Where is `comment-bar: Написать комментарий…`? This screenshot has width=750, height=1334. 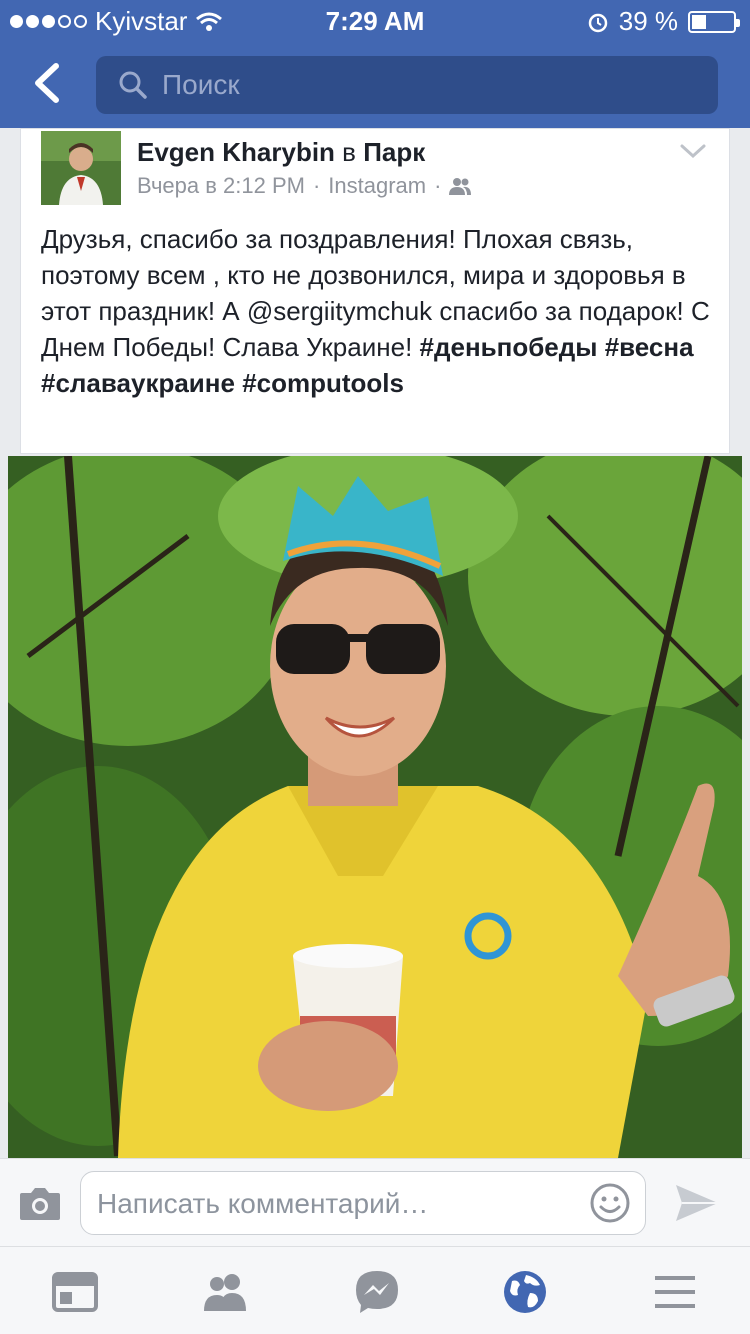
comment-bar: Написать комментарий… is located at coordinates (375, 1202).